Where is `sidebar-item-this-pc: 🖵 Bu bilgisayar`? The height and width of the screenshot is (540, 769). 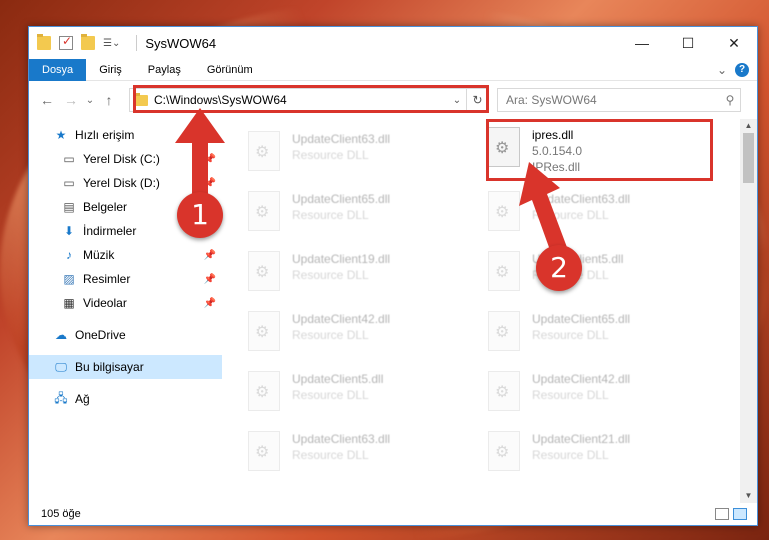
sidebar-item-this-pc: 🖵 Bu bilgisayar is located at coordinates (125, 367).